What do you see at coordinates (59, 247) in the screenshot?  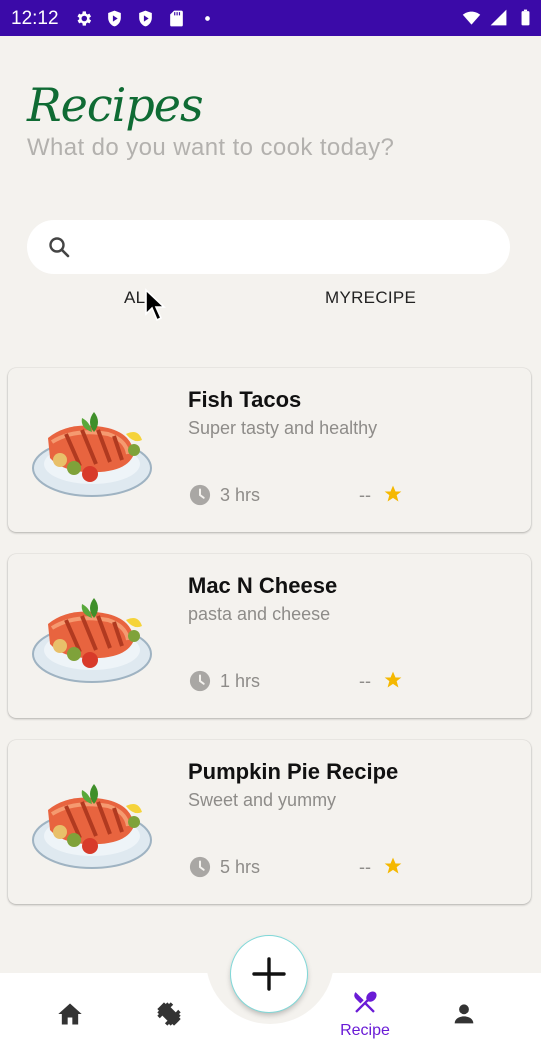 I see `search-icon` at bounding box center [59, 247].